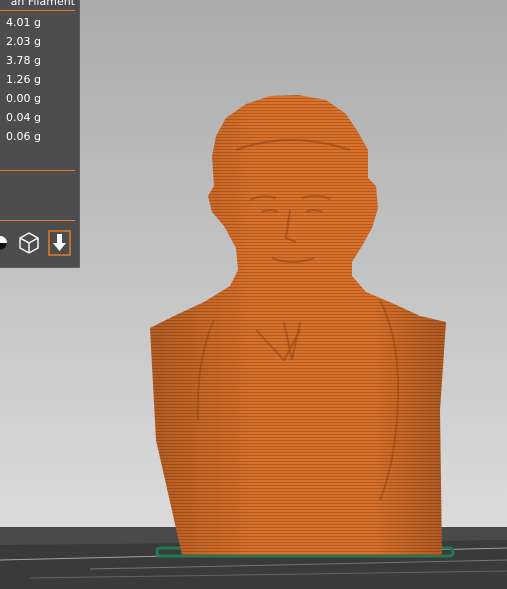 Image resolution: width=507 pixels, height=589 pixels. I want to click on filament-weight: 0.04 g, so click(23, 117).